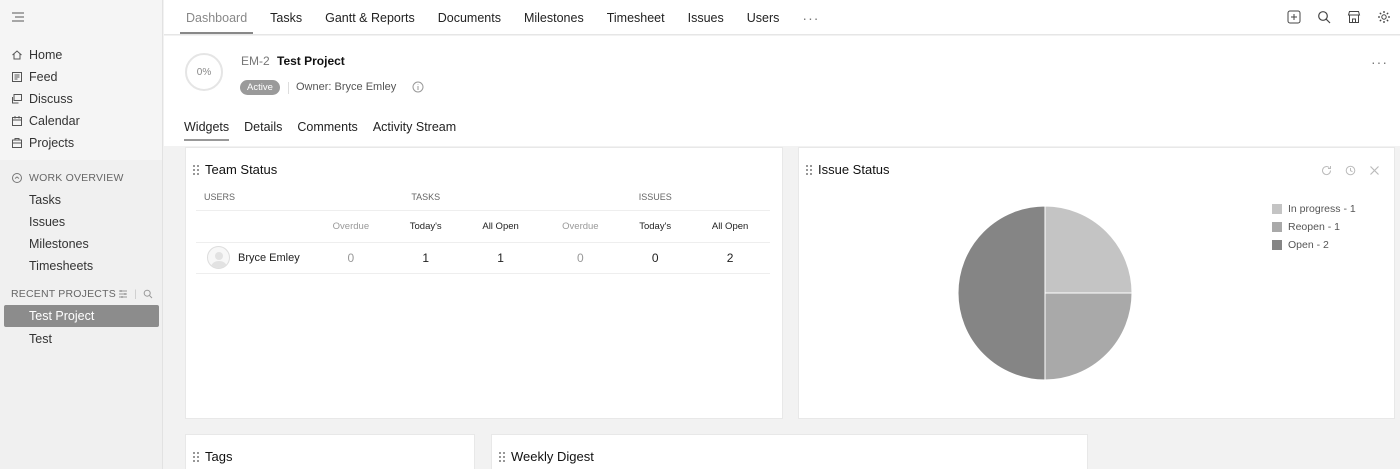 The image size is (1400, 469). I want to click on work-overview-milestones: Milestones, so click(81, 244).